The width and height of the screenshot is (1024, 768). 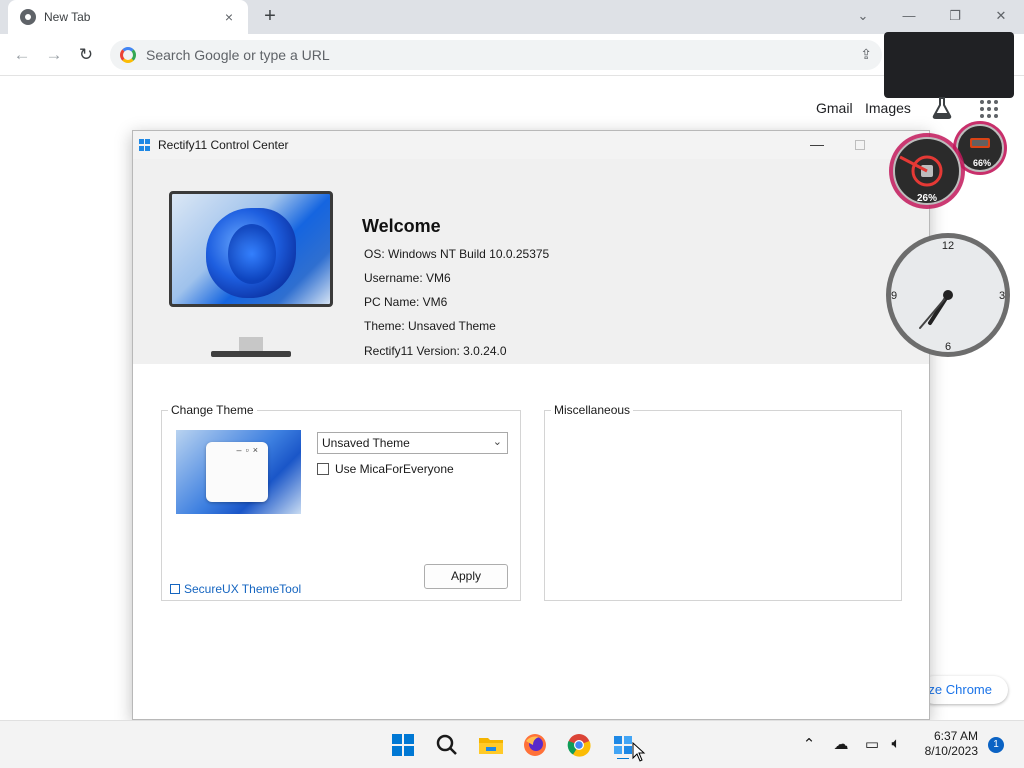 What do you see at coordinates (579, 745) in the screenshot?
I see `chrome-icon` at bounding box center [579, 745].